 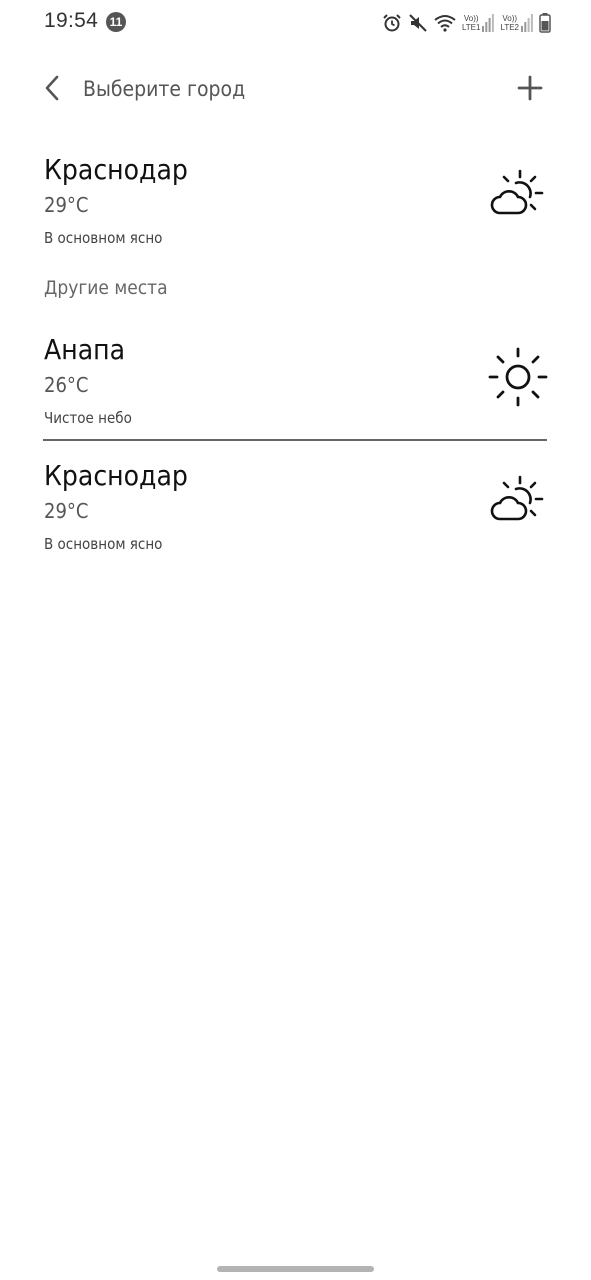 I want to click on wifi-icon, so click(x=445, y=23).